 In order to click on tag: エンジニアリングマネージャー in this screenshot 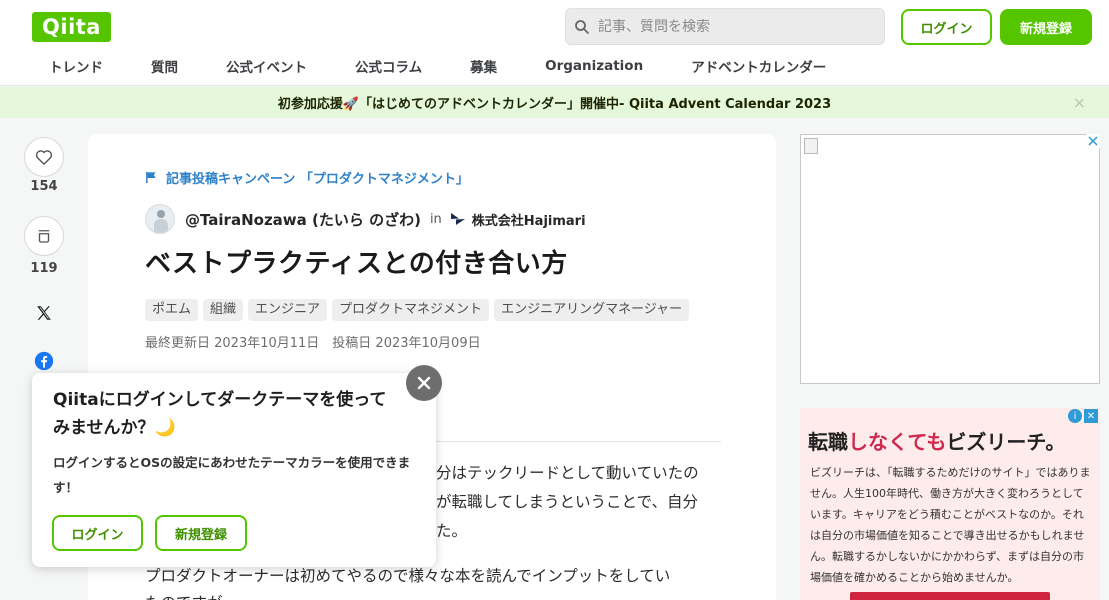, I will do `click(592, 310)`.